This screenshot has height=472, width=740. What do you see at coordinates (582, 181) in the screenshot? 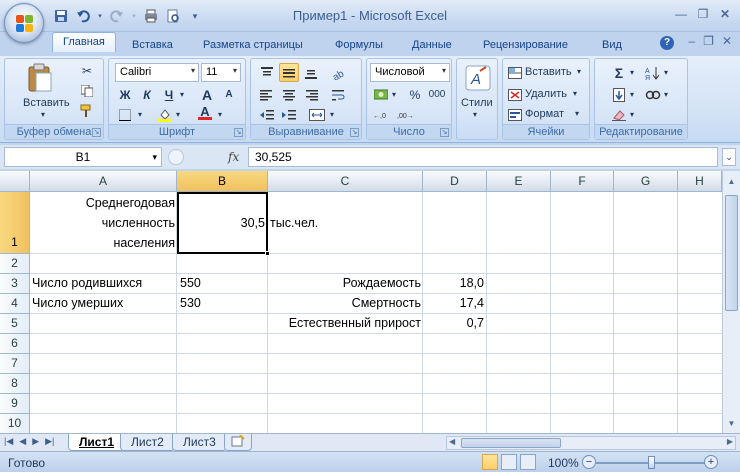
I see `column-header-f: F` at bounding box center [582, 181].